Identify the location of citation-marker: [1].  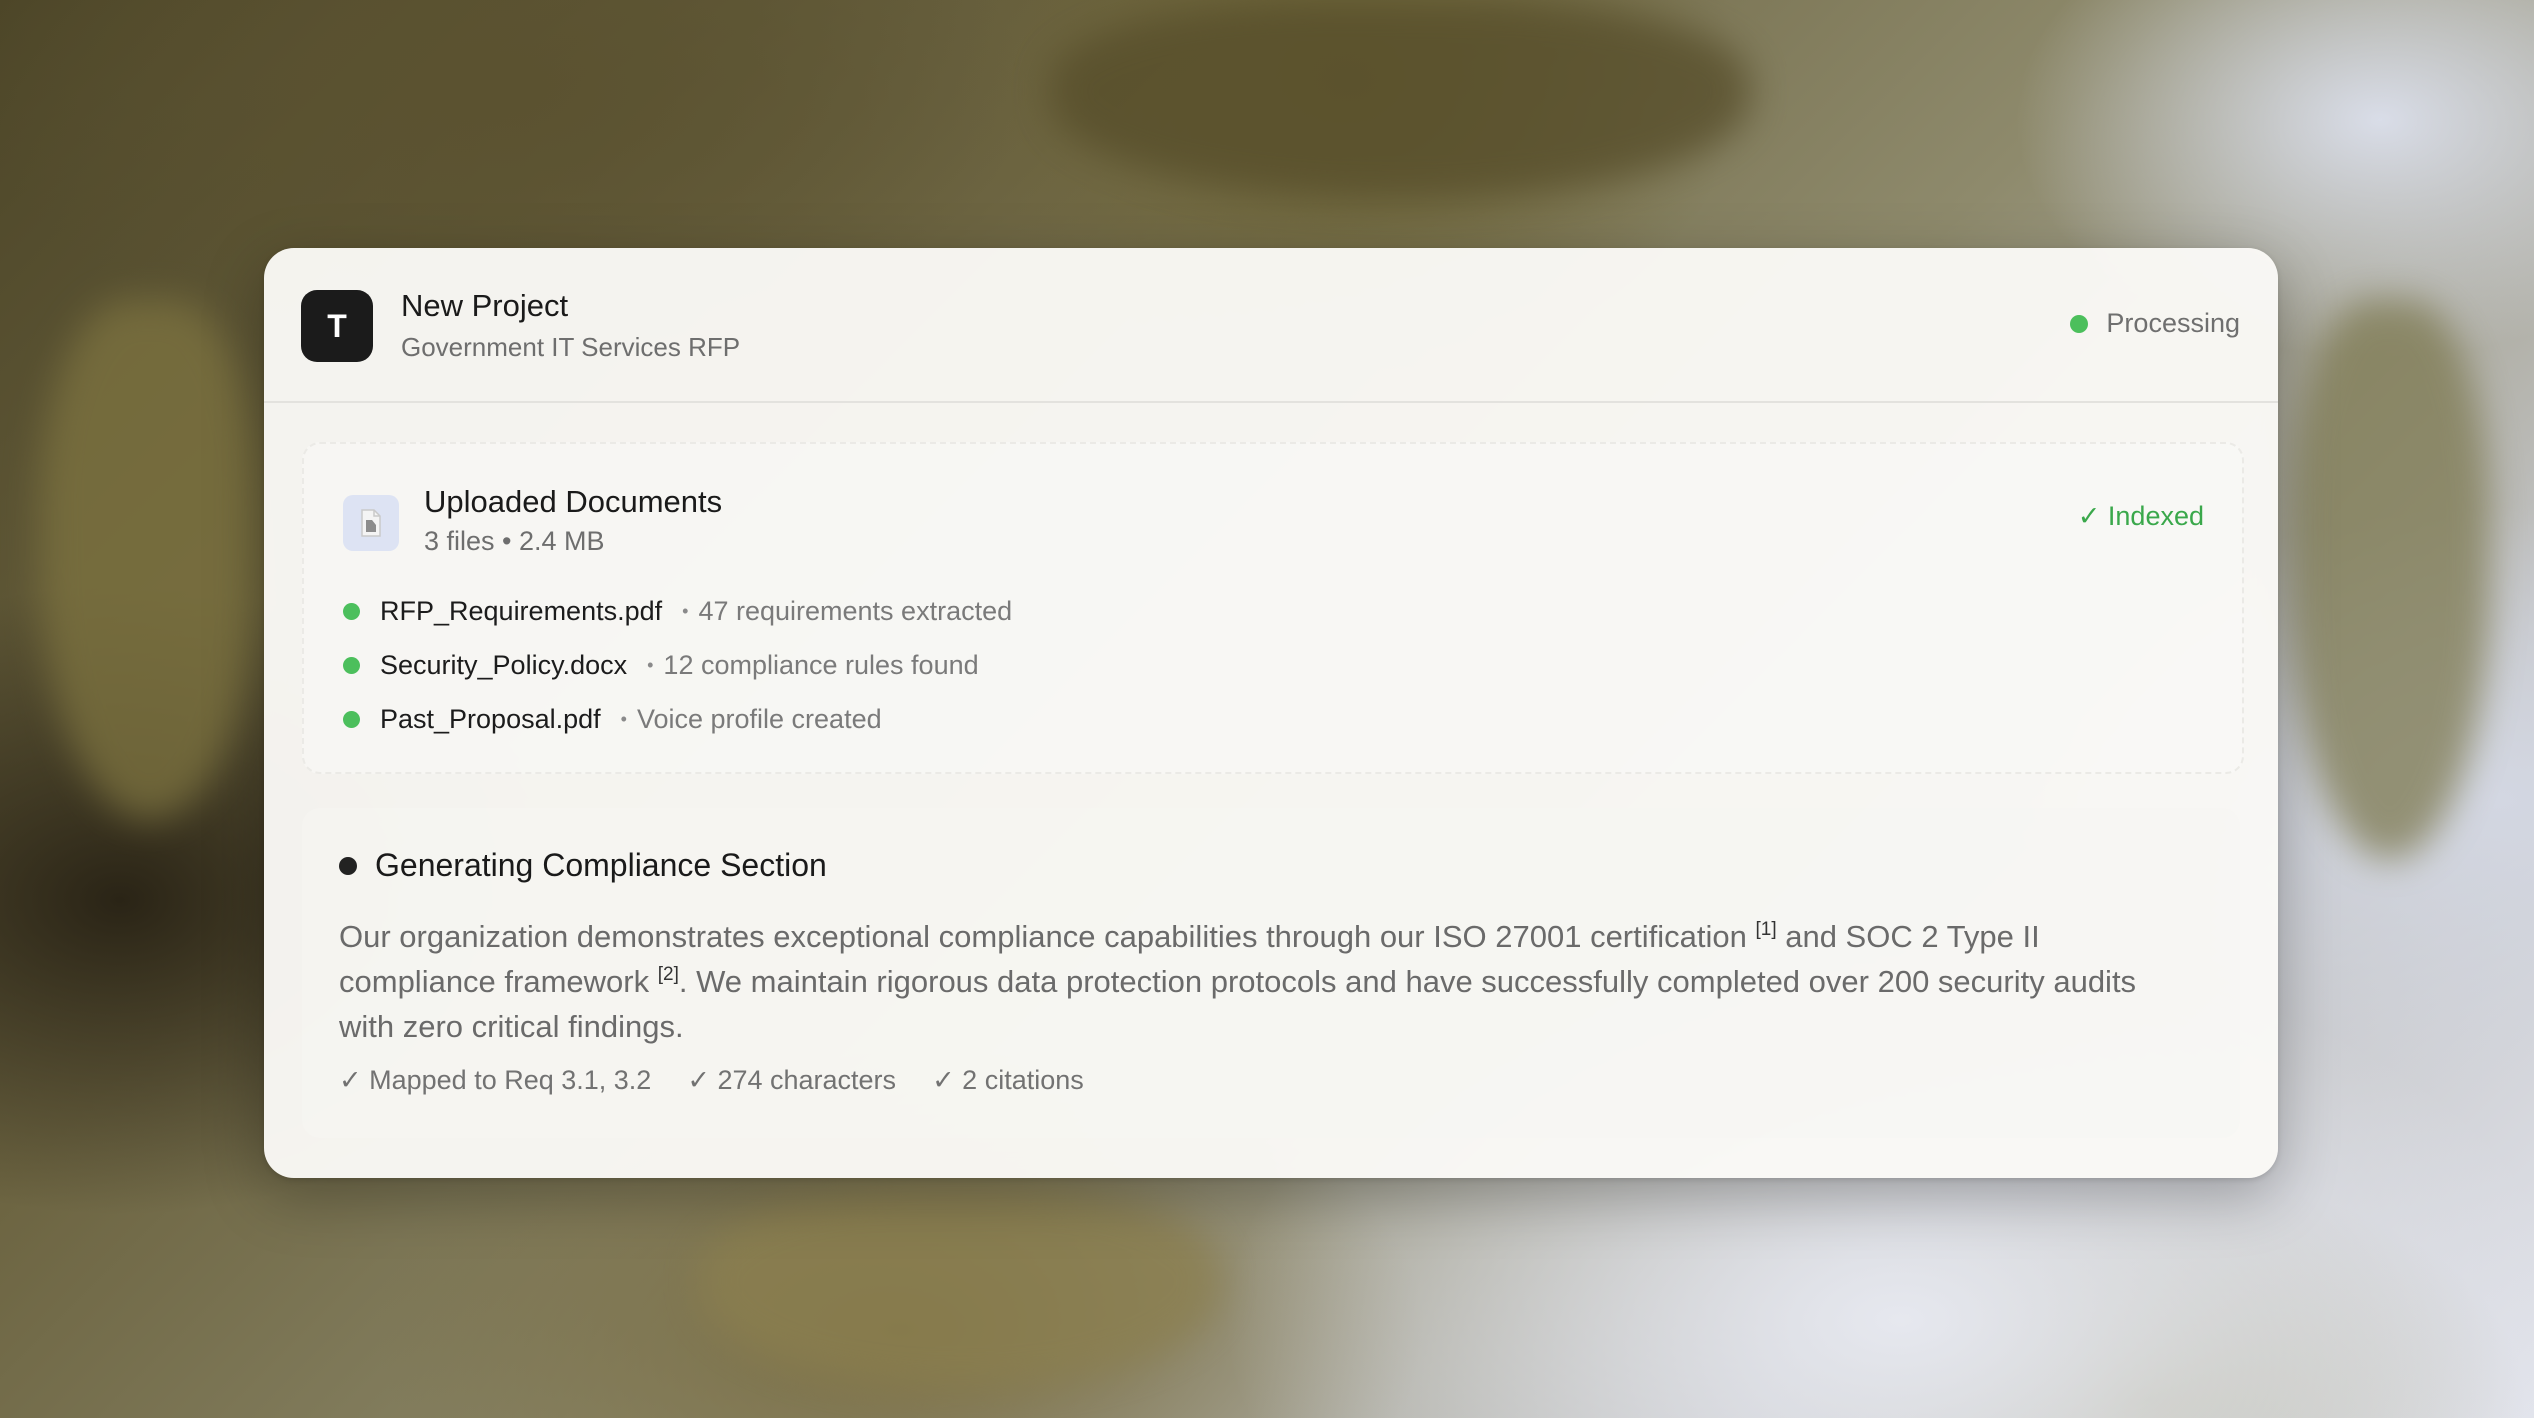
(1765, 929).